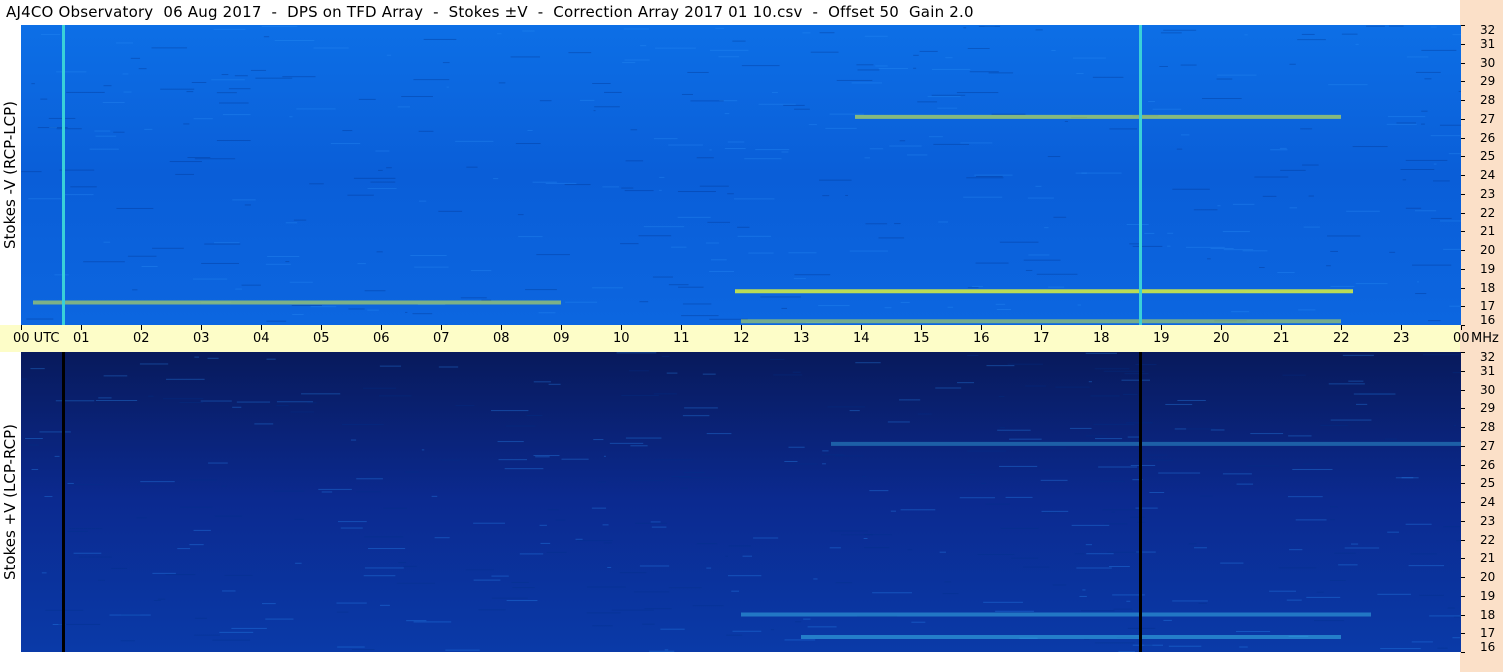 The width and height of the screenshot is (1503, 672). What do you see at coordinates (1488, 520) in the screenshot?
I see `frequency-tick-label: 23` at bounding box center [1488, 520].